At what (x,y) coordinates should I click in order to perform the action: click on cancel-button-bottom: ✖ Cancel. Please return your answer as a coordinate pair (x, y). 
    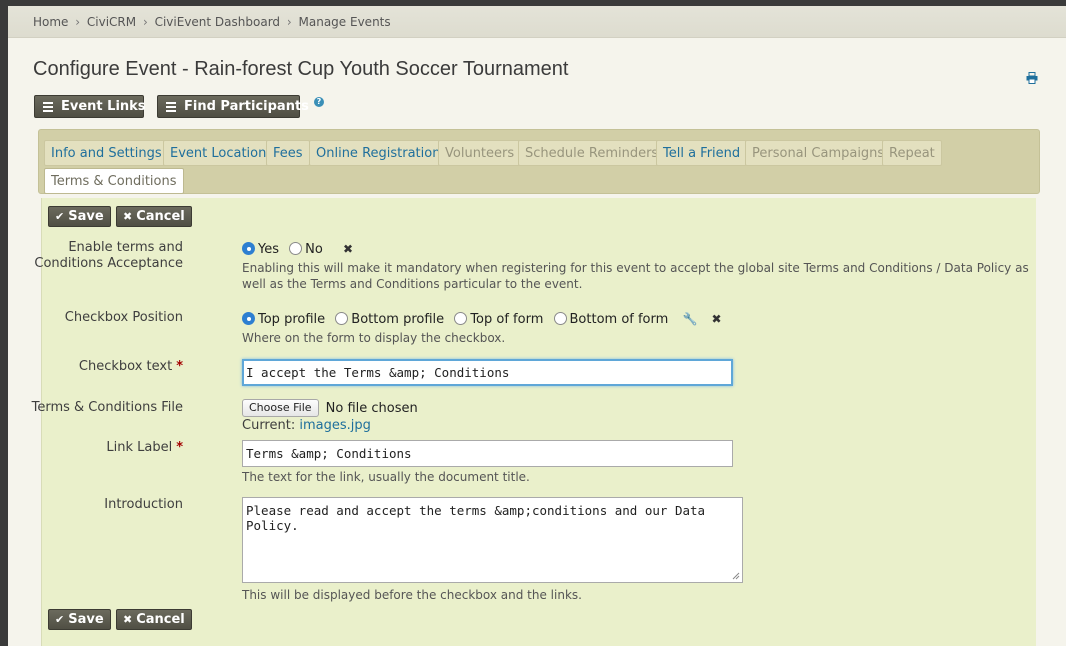
    Looking at the image, I should click on (154, 619).